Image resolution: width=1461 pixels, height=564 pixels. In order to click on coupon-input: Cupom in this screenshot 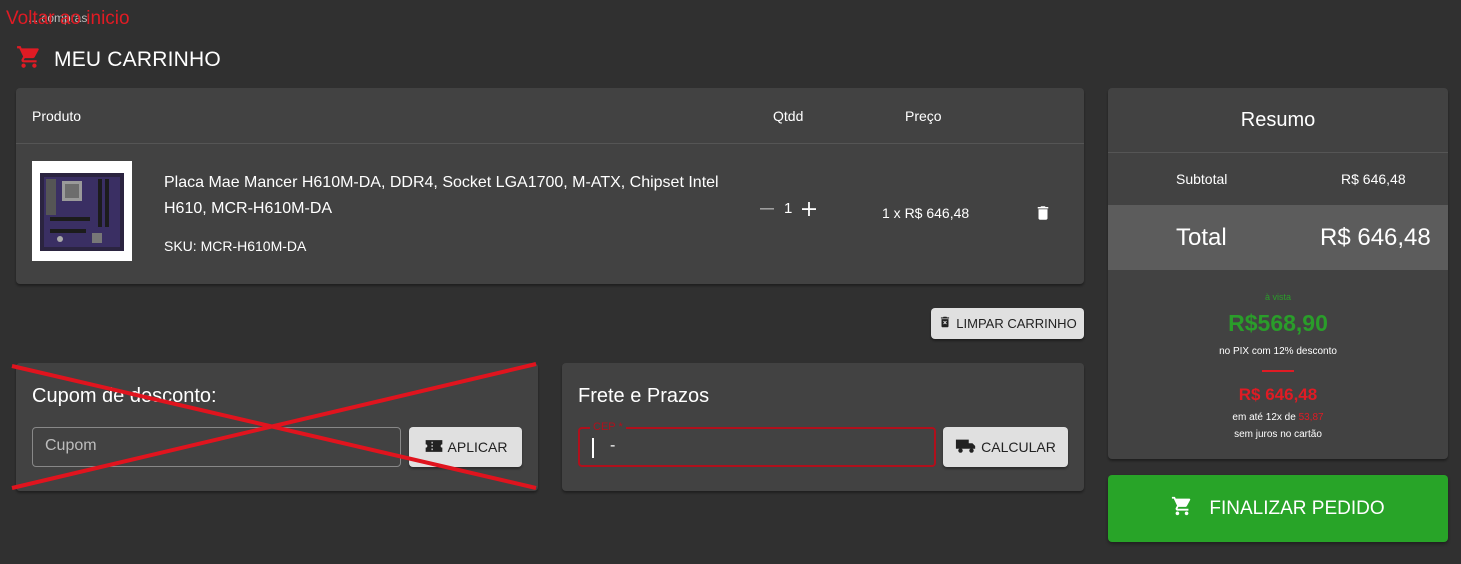, I will do `click(216, 447)`.